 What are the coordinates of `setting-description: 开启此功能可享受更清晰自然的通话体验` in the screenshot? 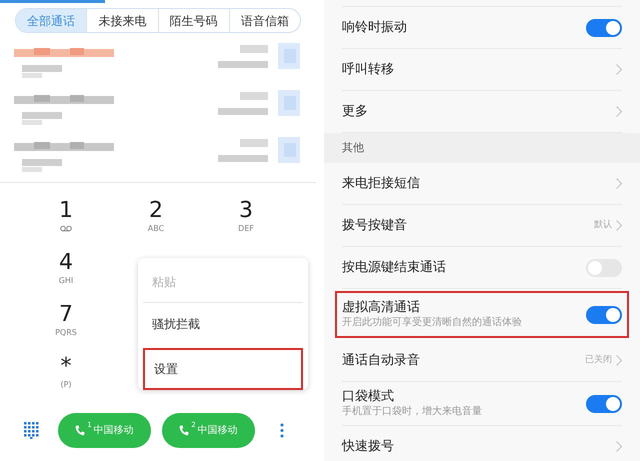 It's located at (432, 323).